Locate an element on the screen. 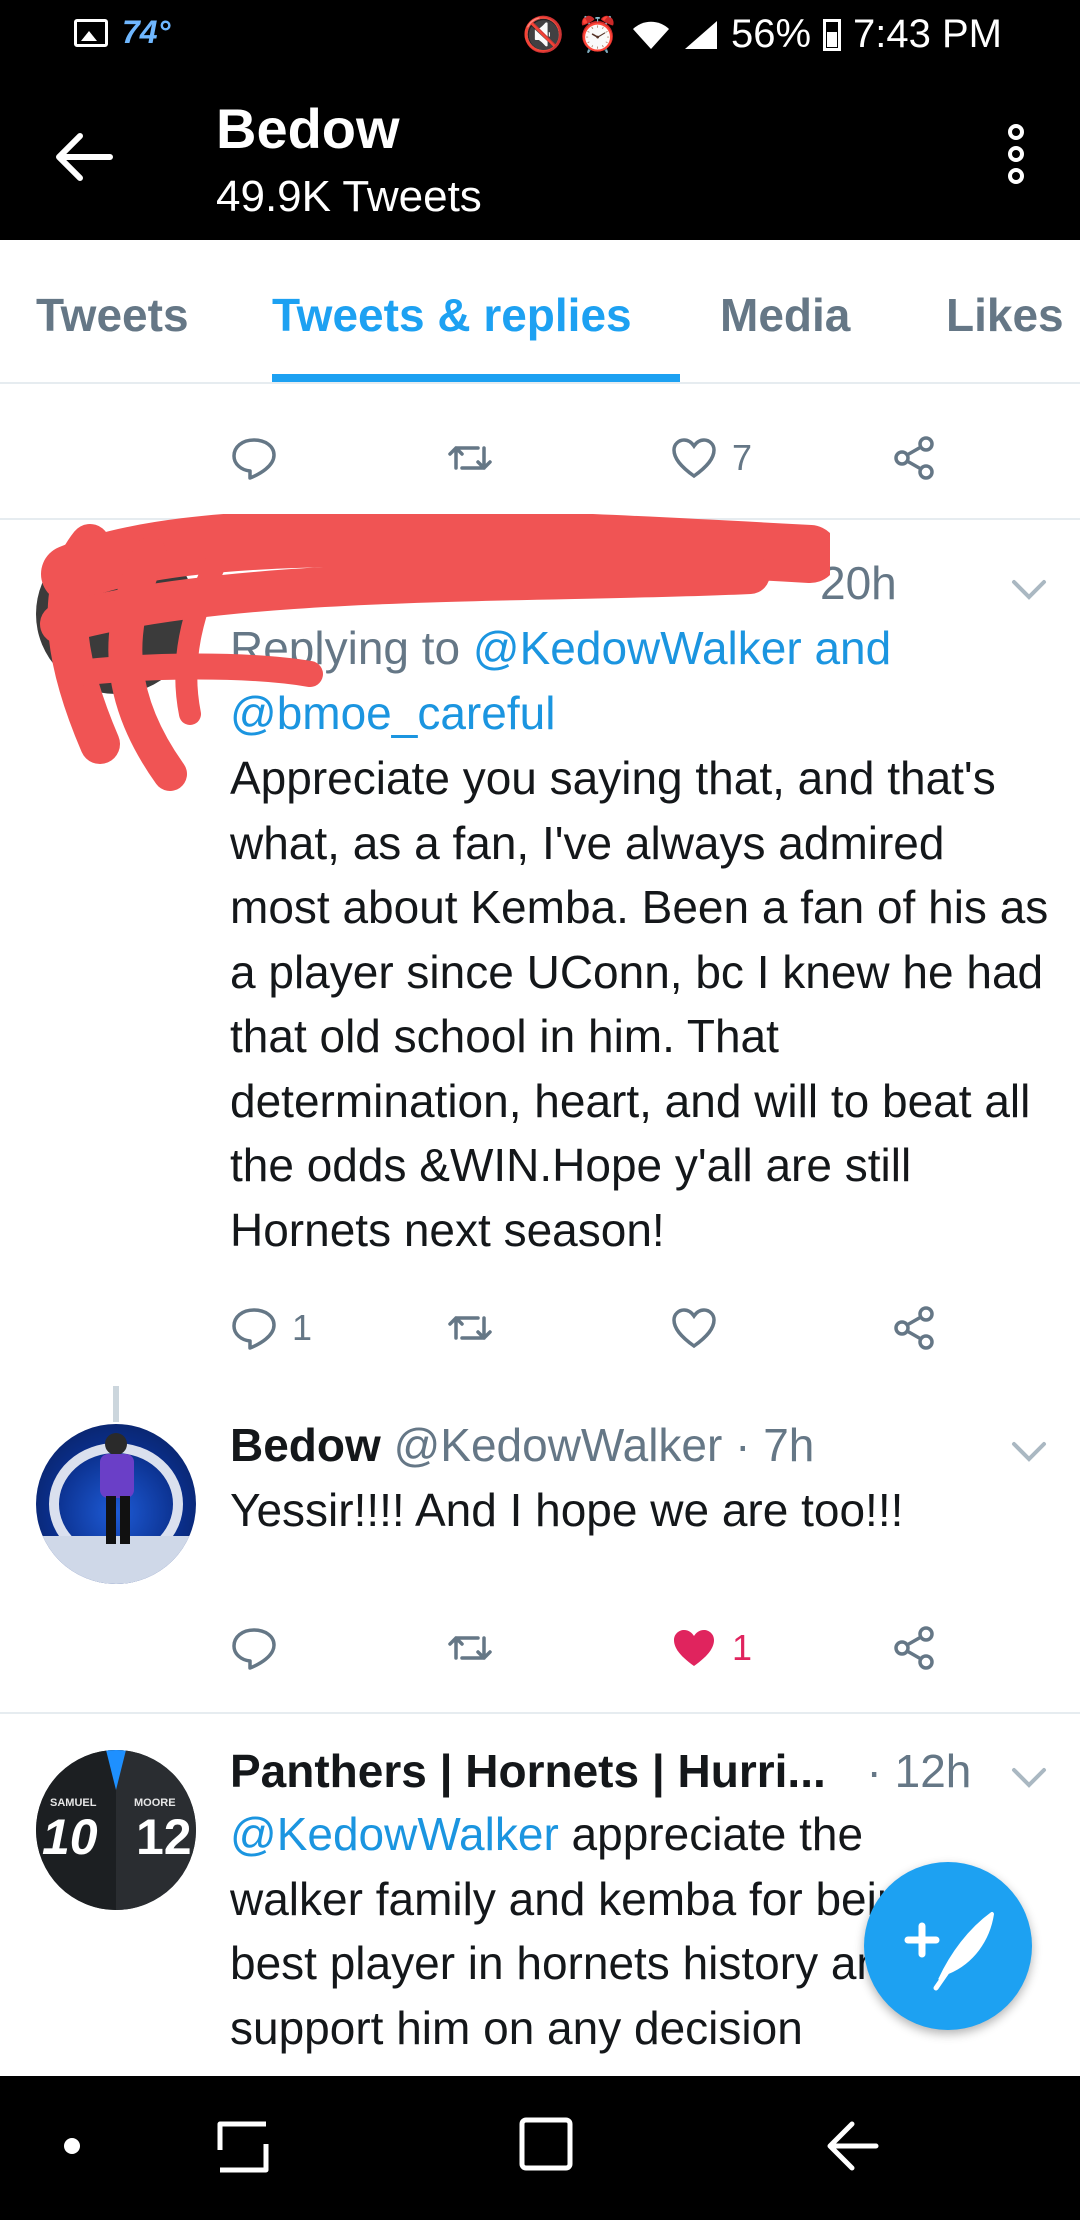 The image size is (1080, 2220). avatar-photo: SAMUEL 10 MOORE 12 is located at coordinates (116, 1830).